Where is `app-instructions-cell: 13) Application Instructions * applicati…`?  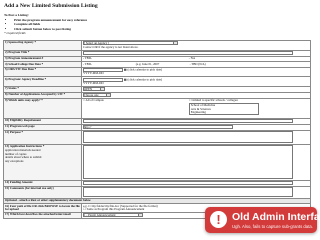
app-instructions-cell: 13) Application Instructions * applicati… is located at coordinates (42, 162).